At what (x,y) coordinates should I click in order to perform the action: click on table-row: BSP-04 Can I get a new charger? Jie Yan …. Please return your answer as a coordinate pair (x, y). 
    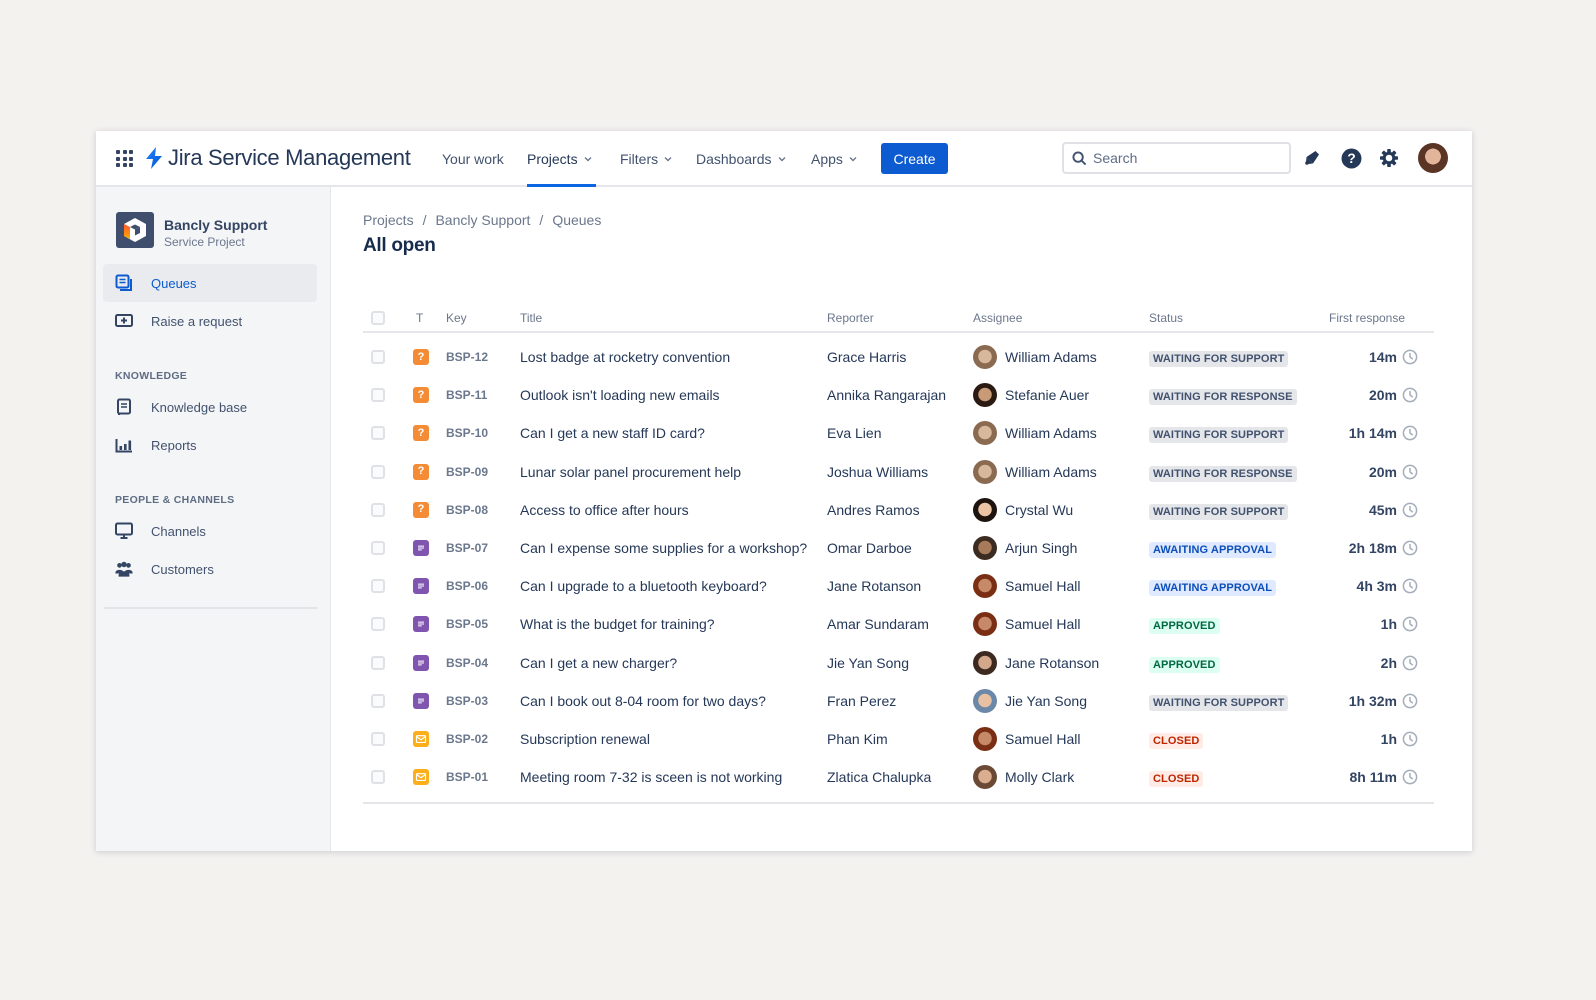
    Looking at the image, I should click on (898, 663).